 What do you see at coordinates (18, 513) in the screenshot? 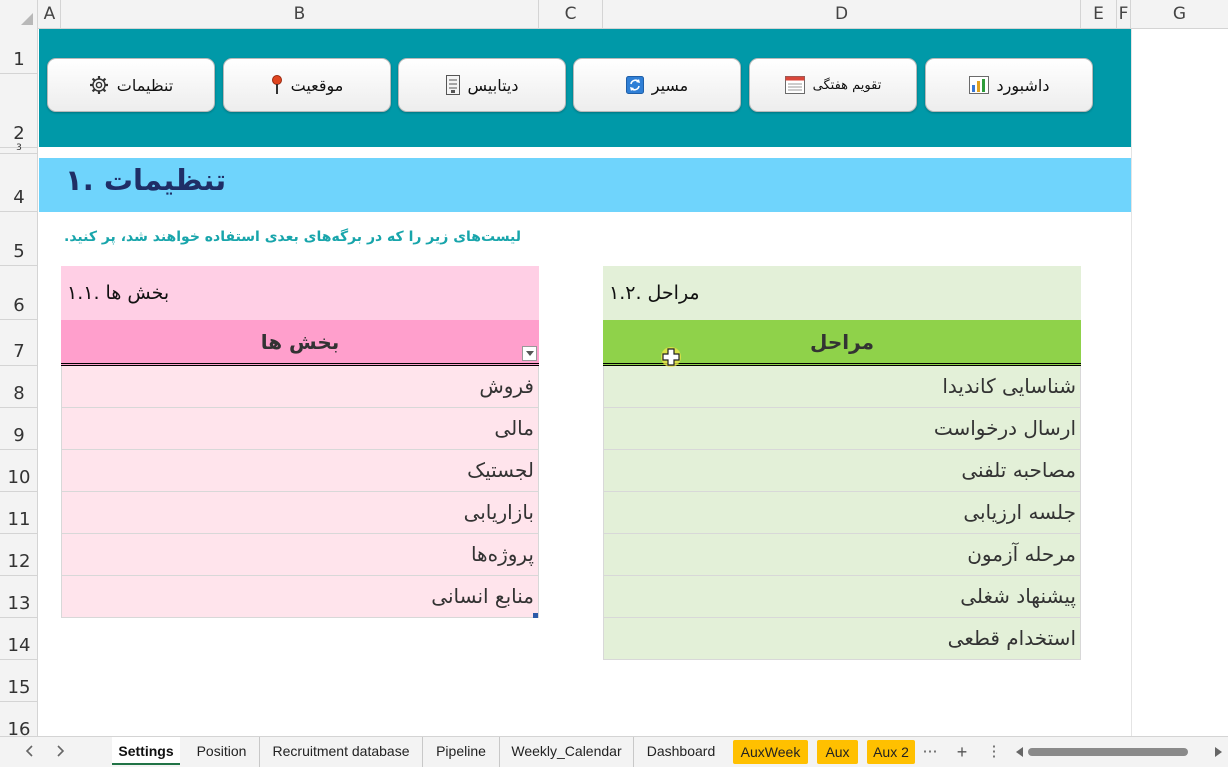
I see `row-header: 11` at bounding box center [18, 513].